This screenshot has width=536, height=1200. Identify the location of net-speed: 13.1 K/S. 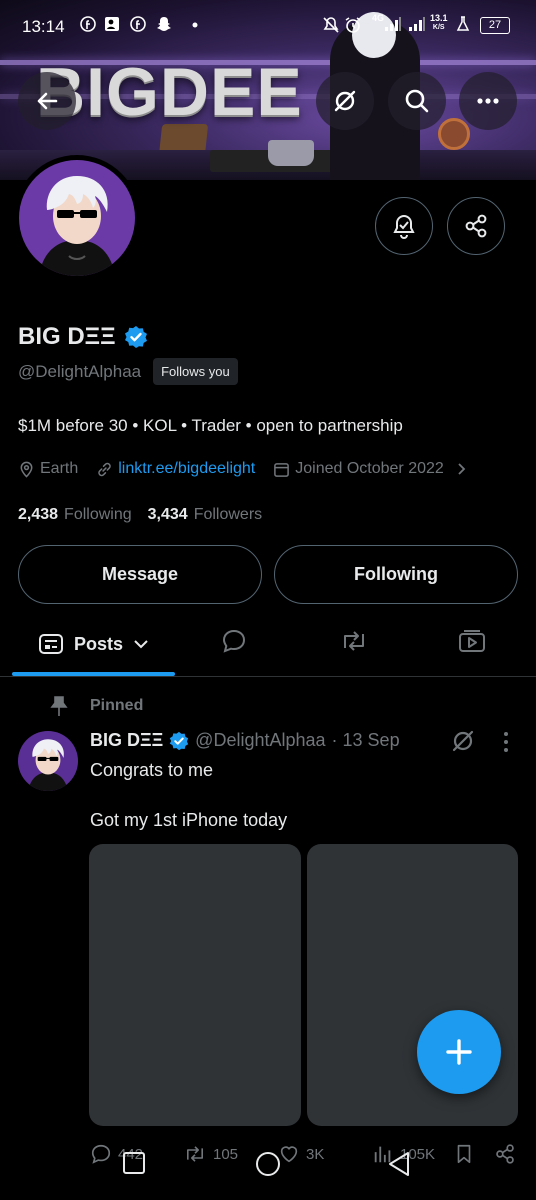
(439, 23).